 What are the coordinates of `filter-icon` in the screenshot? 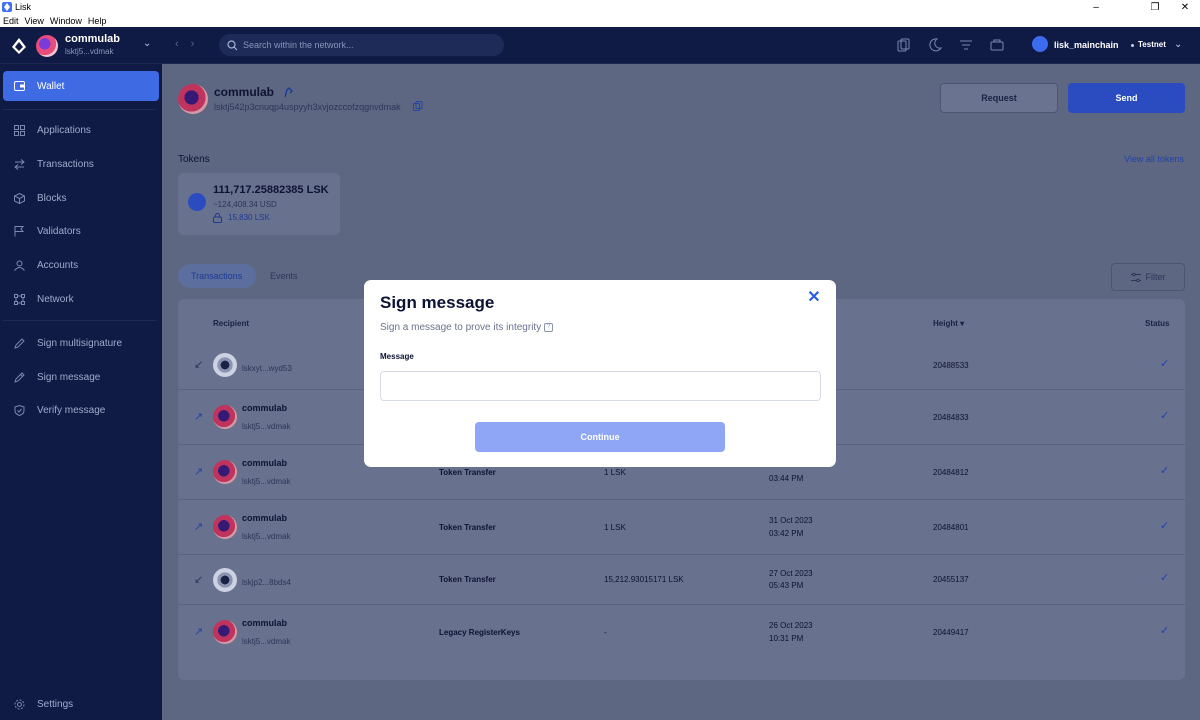 It's located at (1135, 277).